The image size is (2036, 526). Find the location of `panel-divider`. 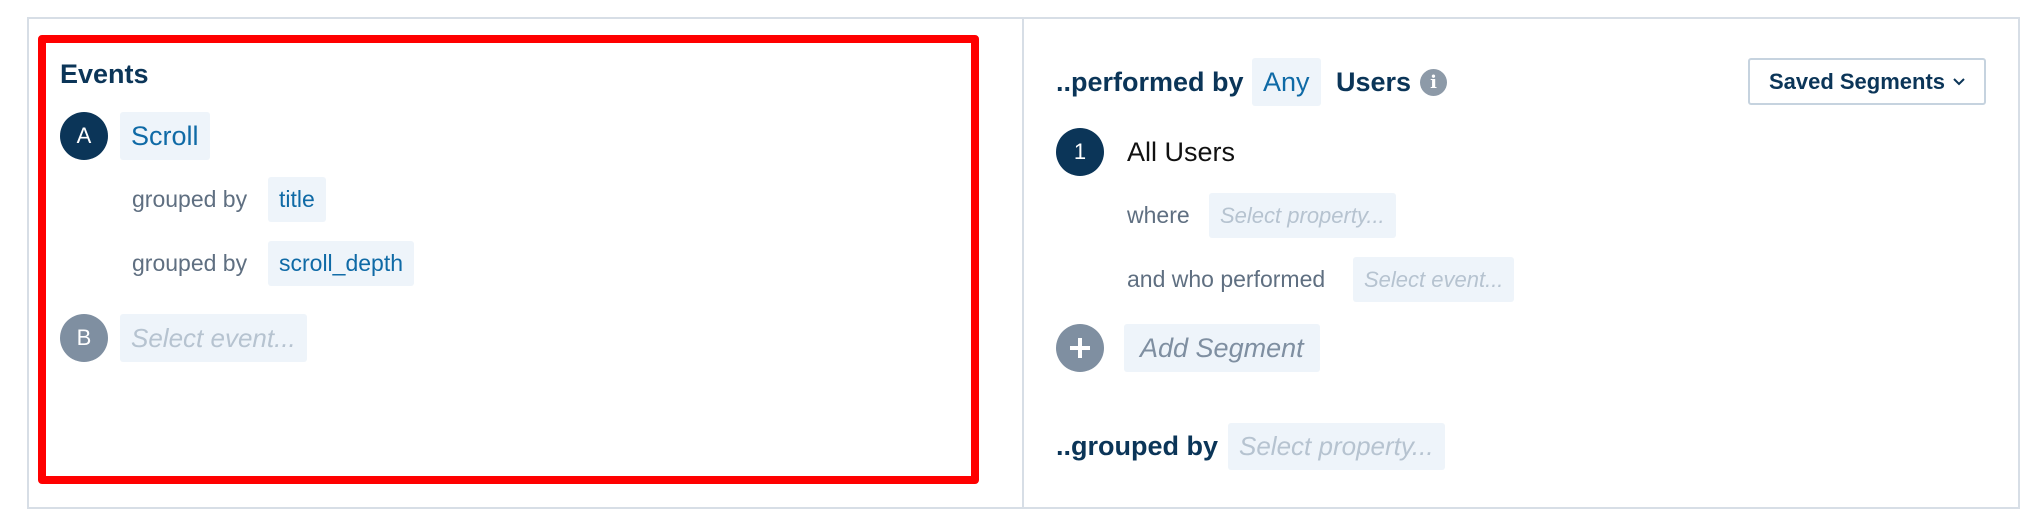

panel-divider is located at coordinates (1023, 263).